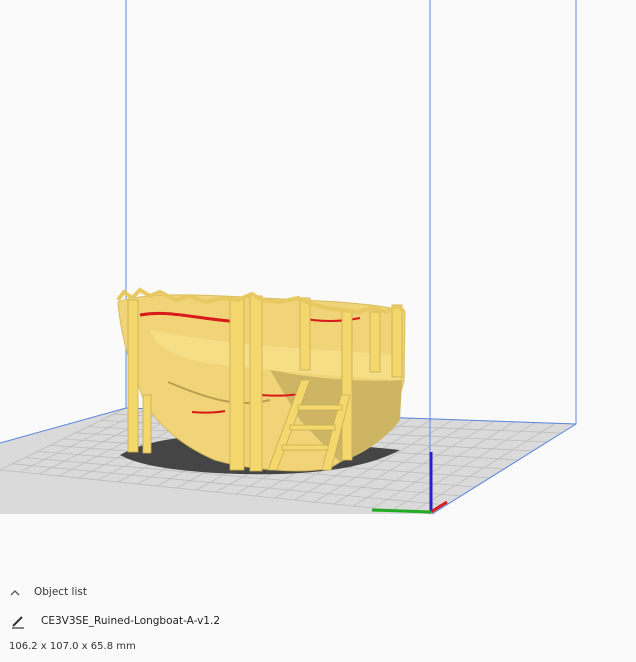 The width and height of the screenshot is (636, 662). Describe the element at coordinates (60, 592) in the screenshot. I see `object-list-label: Object list` at that location.